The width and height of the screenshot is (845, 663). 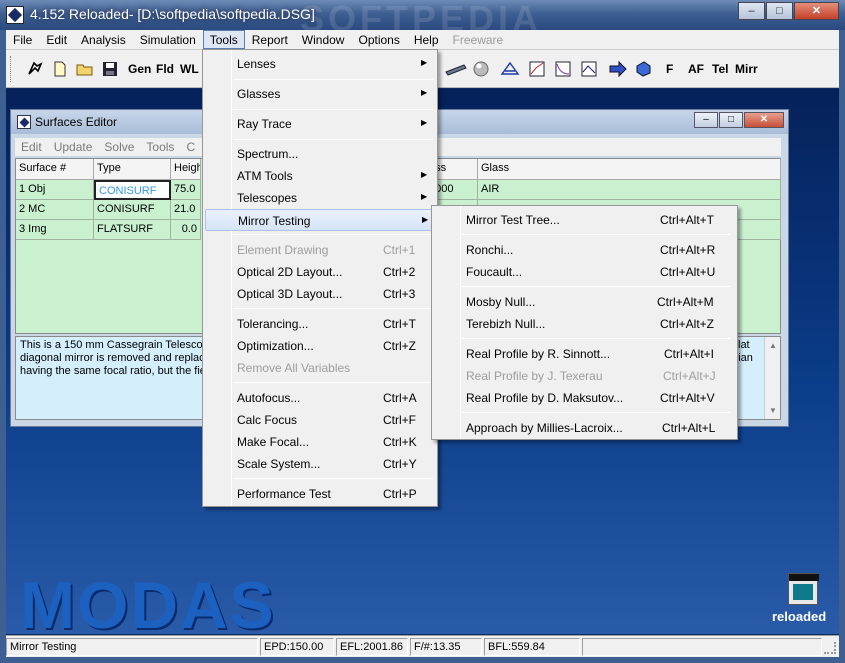 I want to click on open-folder-icon, so click(x=85, y=69).